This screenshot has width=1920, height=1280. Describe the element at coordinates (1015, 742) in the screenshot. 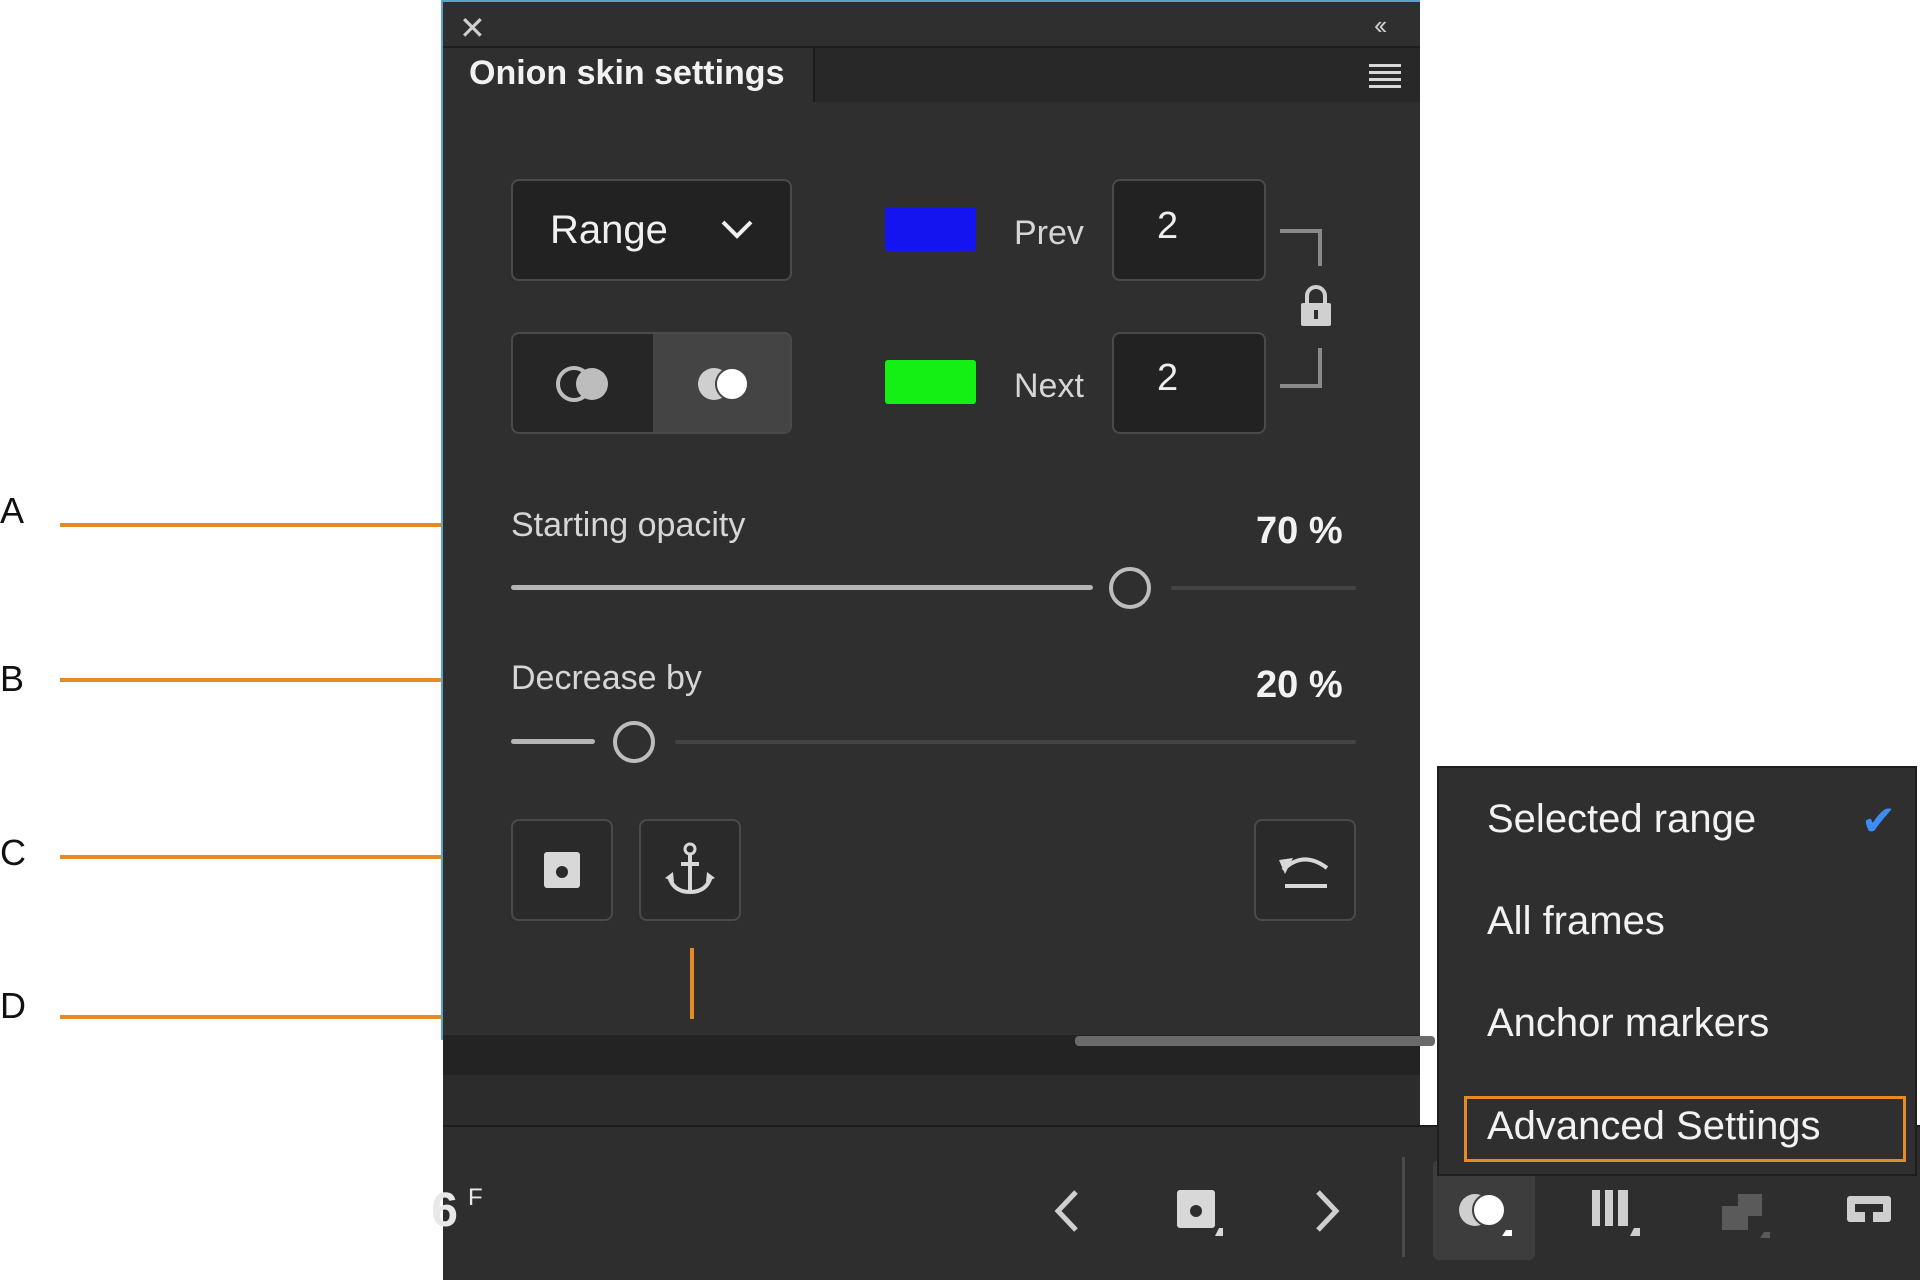

I see `decrease-by-track` at that location.